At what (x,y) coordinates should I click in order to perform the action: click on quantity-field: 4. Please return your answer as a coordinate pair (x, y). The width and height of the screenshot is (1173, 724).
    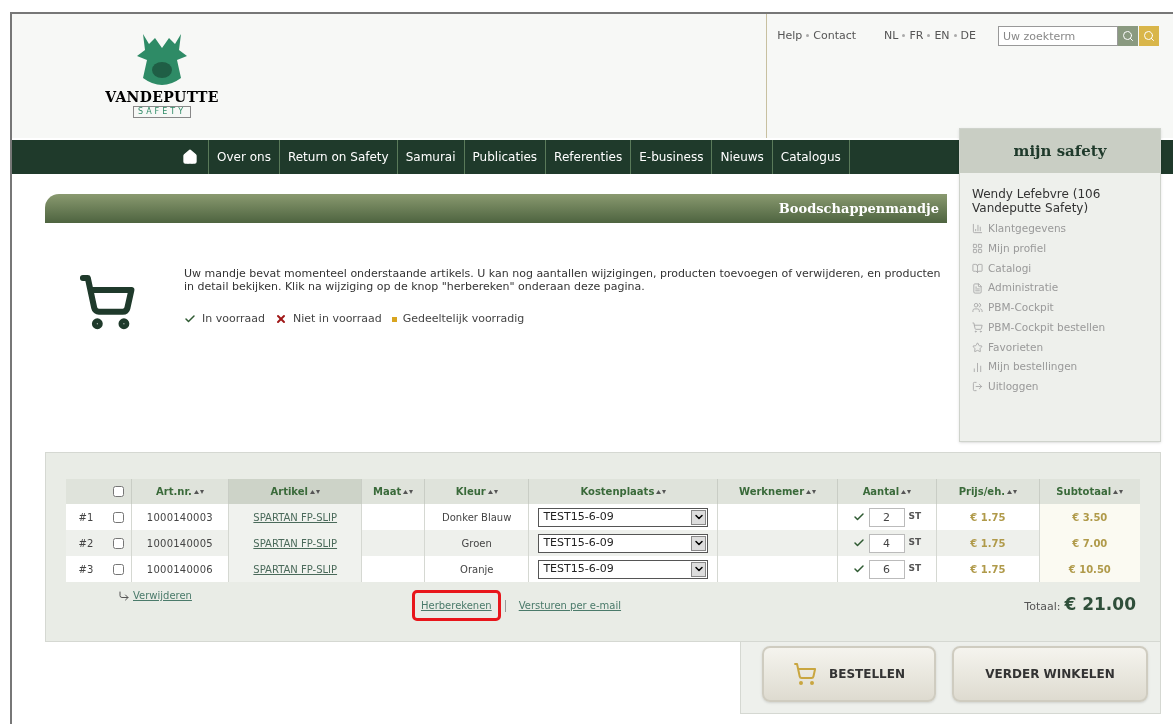
    Looking at the image, I should click on (886, 543).